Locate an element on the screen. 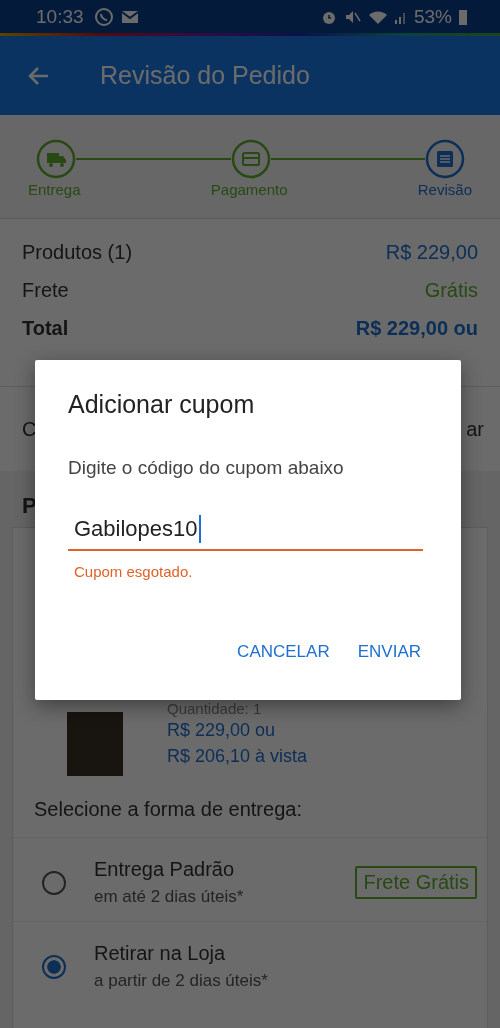 The image size is (500, 1028). product-price: R$ 229,00 ou is located at coordinates (222, 731).